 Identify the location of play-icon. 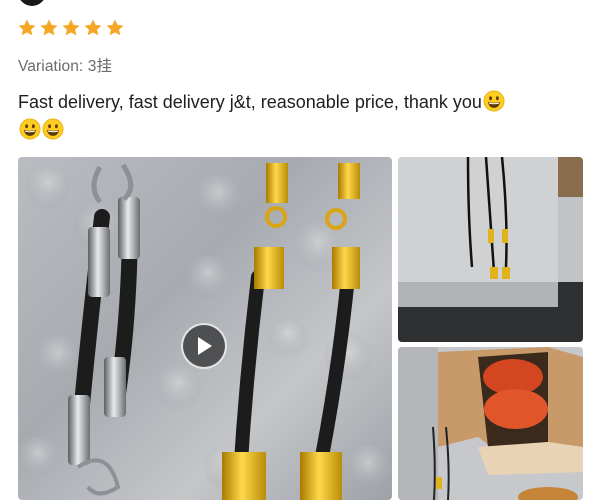
(205, 346).